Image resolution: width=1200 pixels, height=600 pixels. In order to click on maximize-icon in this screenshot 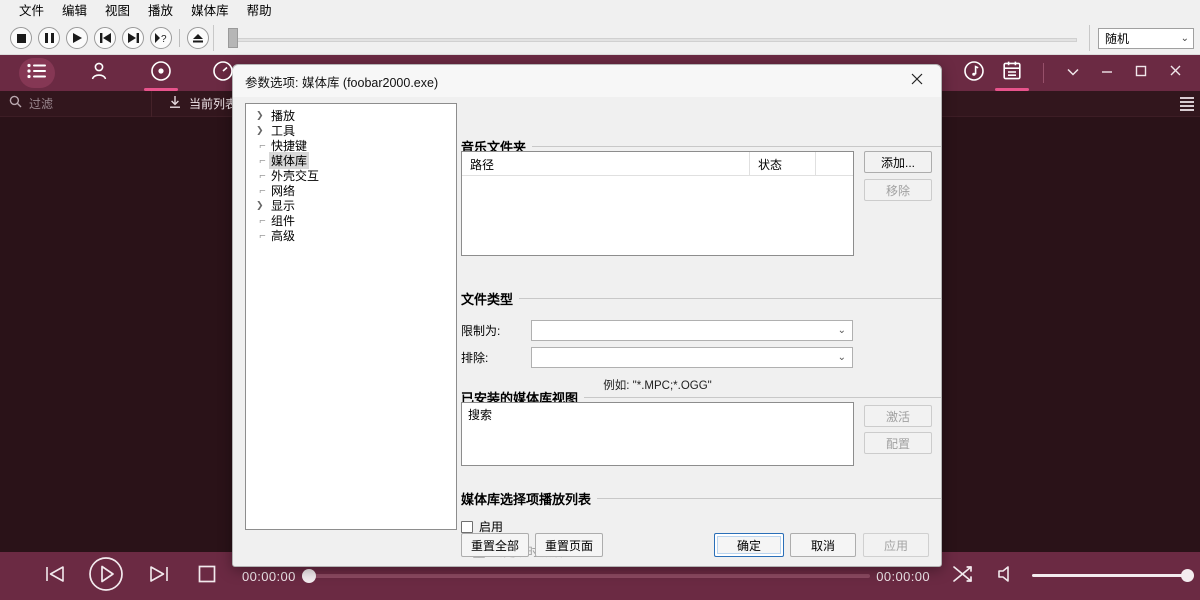, I will do `click(1141, 73)`.